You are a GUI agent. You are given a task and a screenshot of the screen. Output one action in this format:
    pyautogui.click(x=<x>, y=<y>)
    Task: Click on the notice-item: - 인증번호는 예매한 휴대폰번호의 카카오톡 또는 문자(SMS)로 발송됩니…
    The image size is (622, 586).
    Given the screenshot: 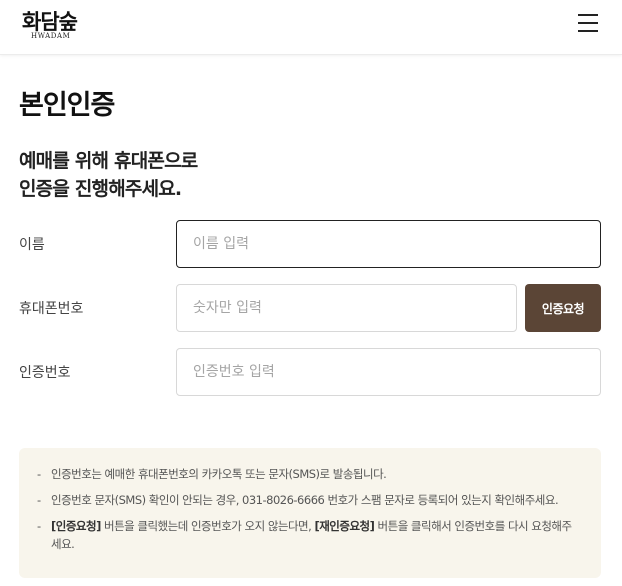 What is the action you would take?
    pyautogui.click(x=309, y=474)
    